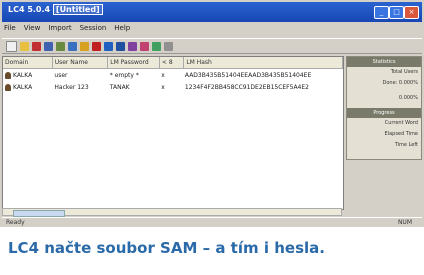 This screenshot has width=424, height=275. Describe the element at coordinates (93, 30) in the screenshot. I see `menu-session: Session` at that location.